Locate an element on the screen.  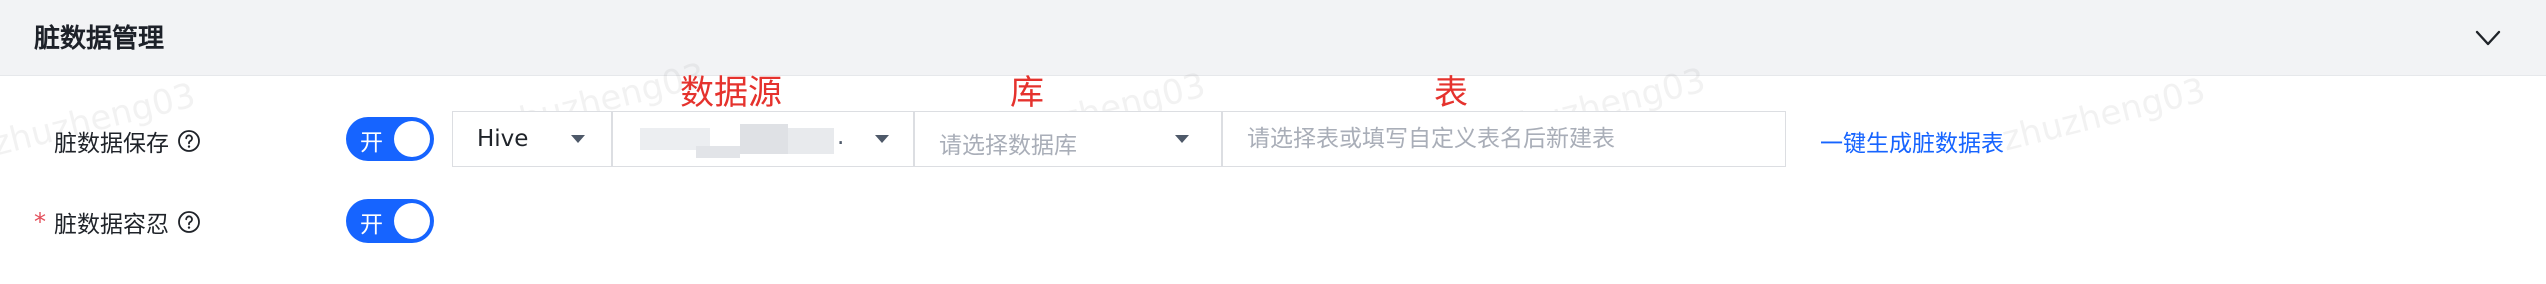
database-select: 请选择数据库 is located at coordinates (1068, 139).